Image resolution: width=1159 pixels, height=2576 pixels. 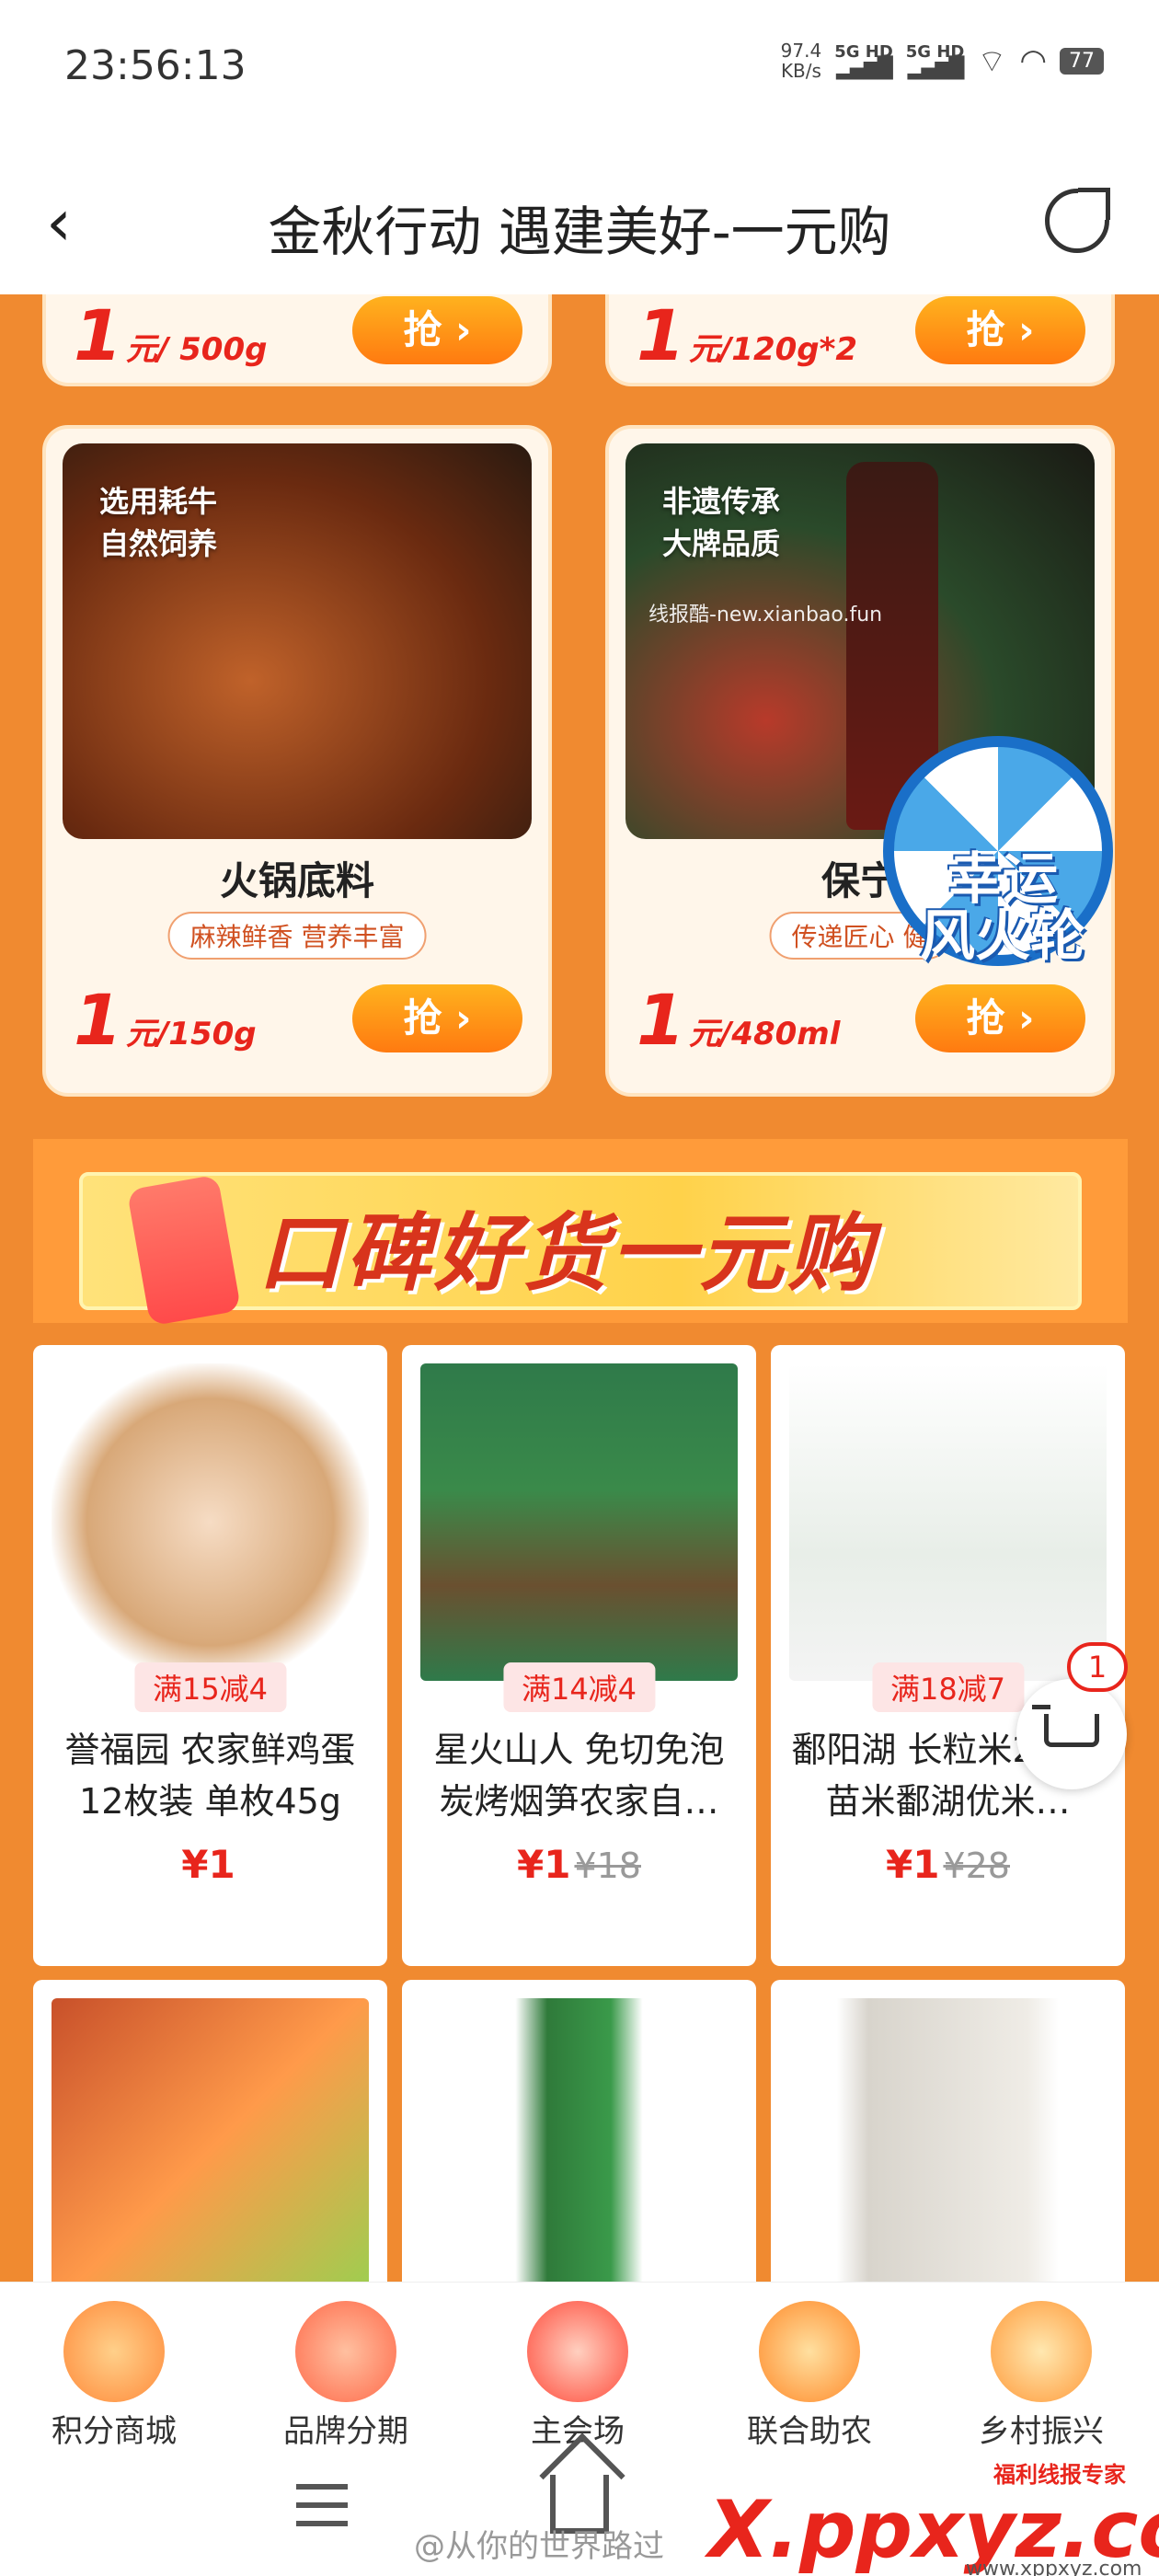 I want to click on mascot-icon, so click(x=577, y=2351).